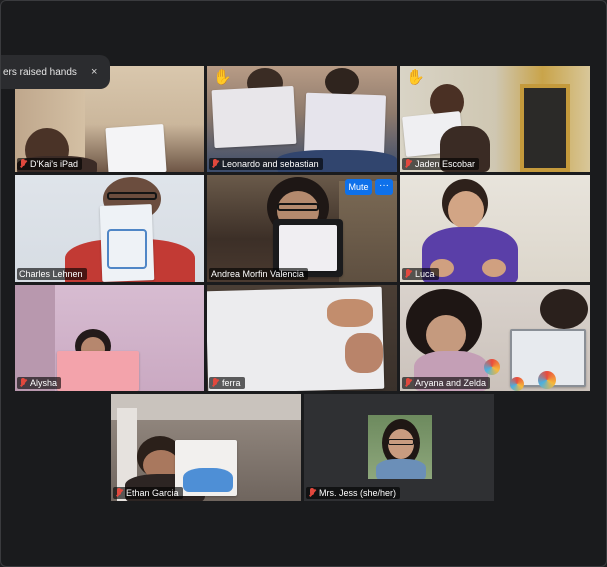  I want to click on participant-name-tag: Charles Lehnen, so click(52, 274).